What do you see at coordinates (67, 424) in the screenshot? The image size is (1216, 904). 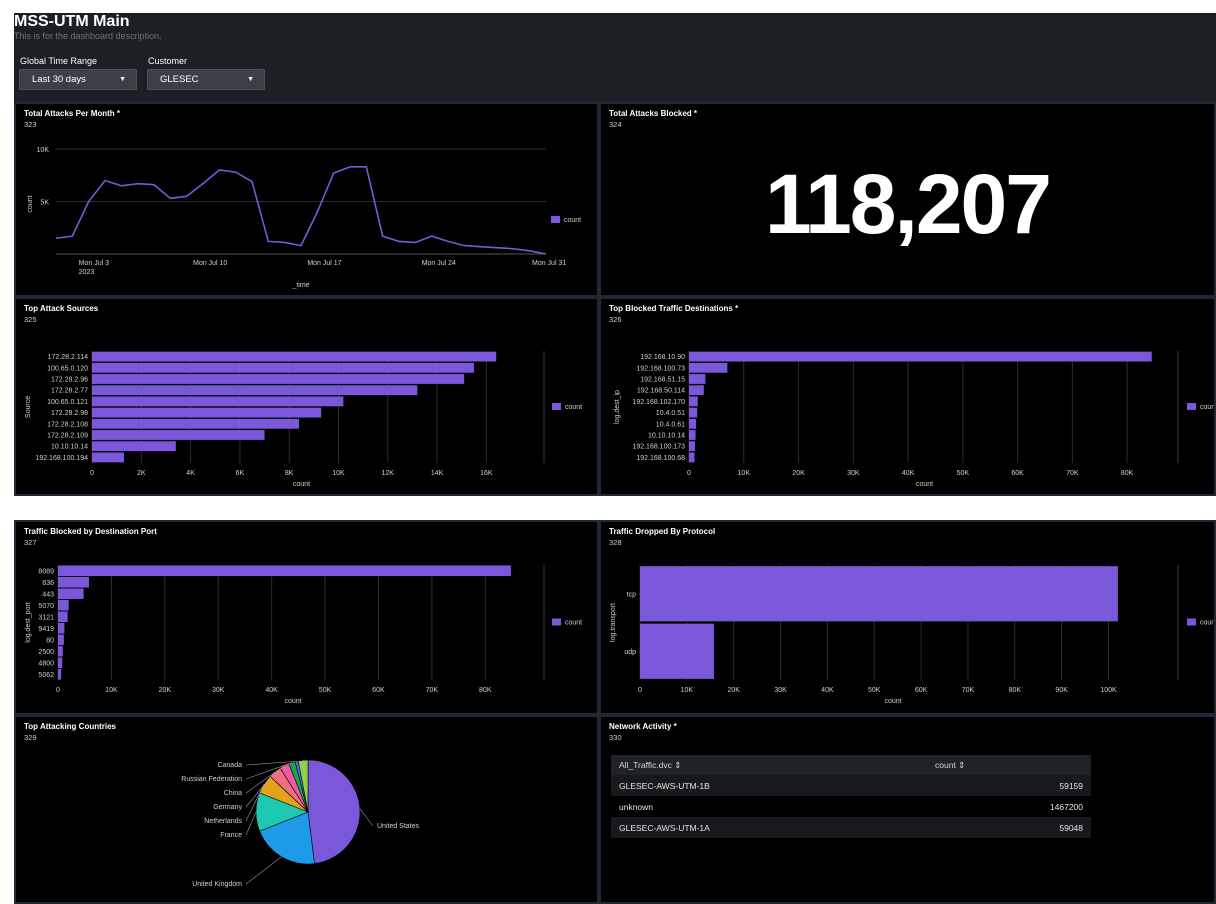 I see `y-tick-label: 172.28.2.108` at bounding box center [67, 424].